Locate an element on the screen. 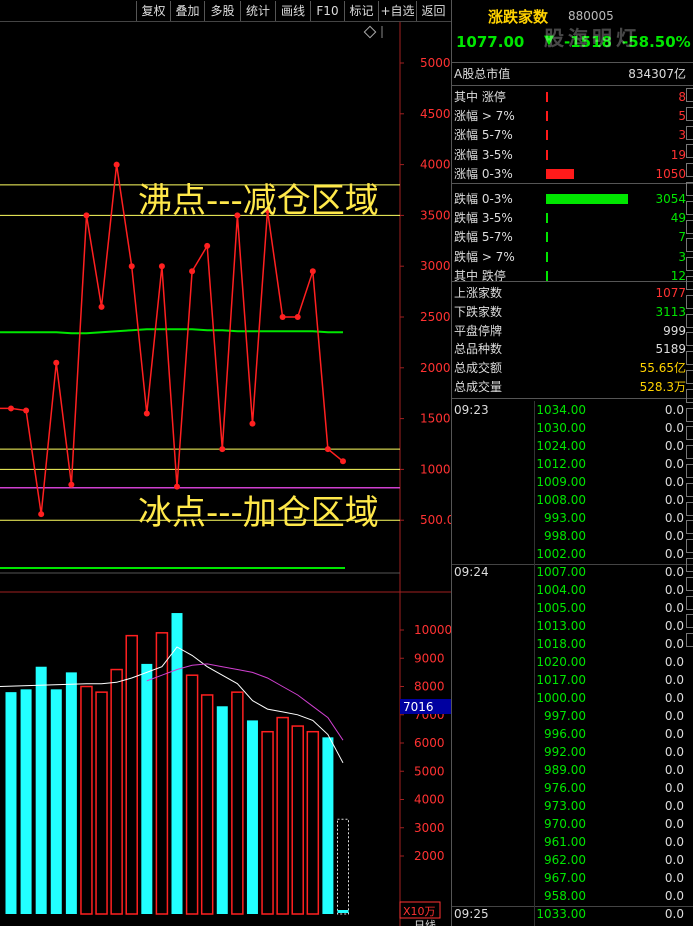 The width and height of the screenshot is (693, 926). tick-price: 1013.00 is located at coordinates (561, 626).